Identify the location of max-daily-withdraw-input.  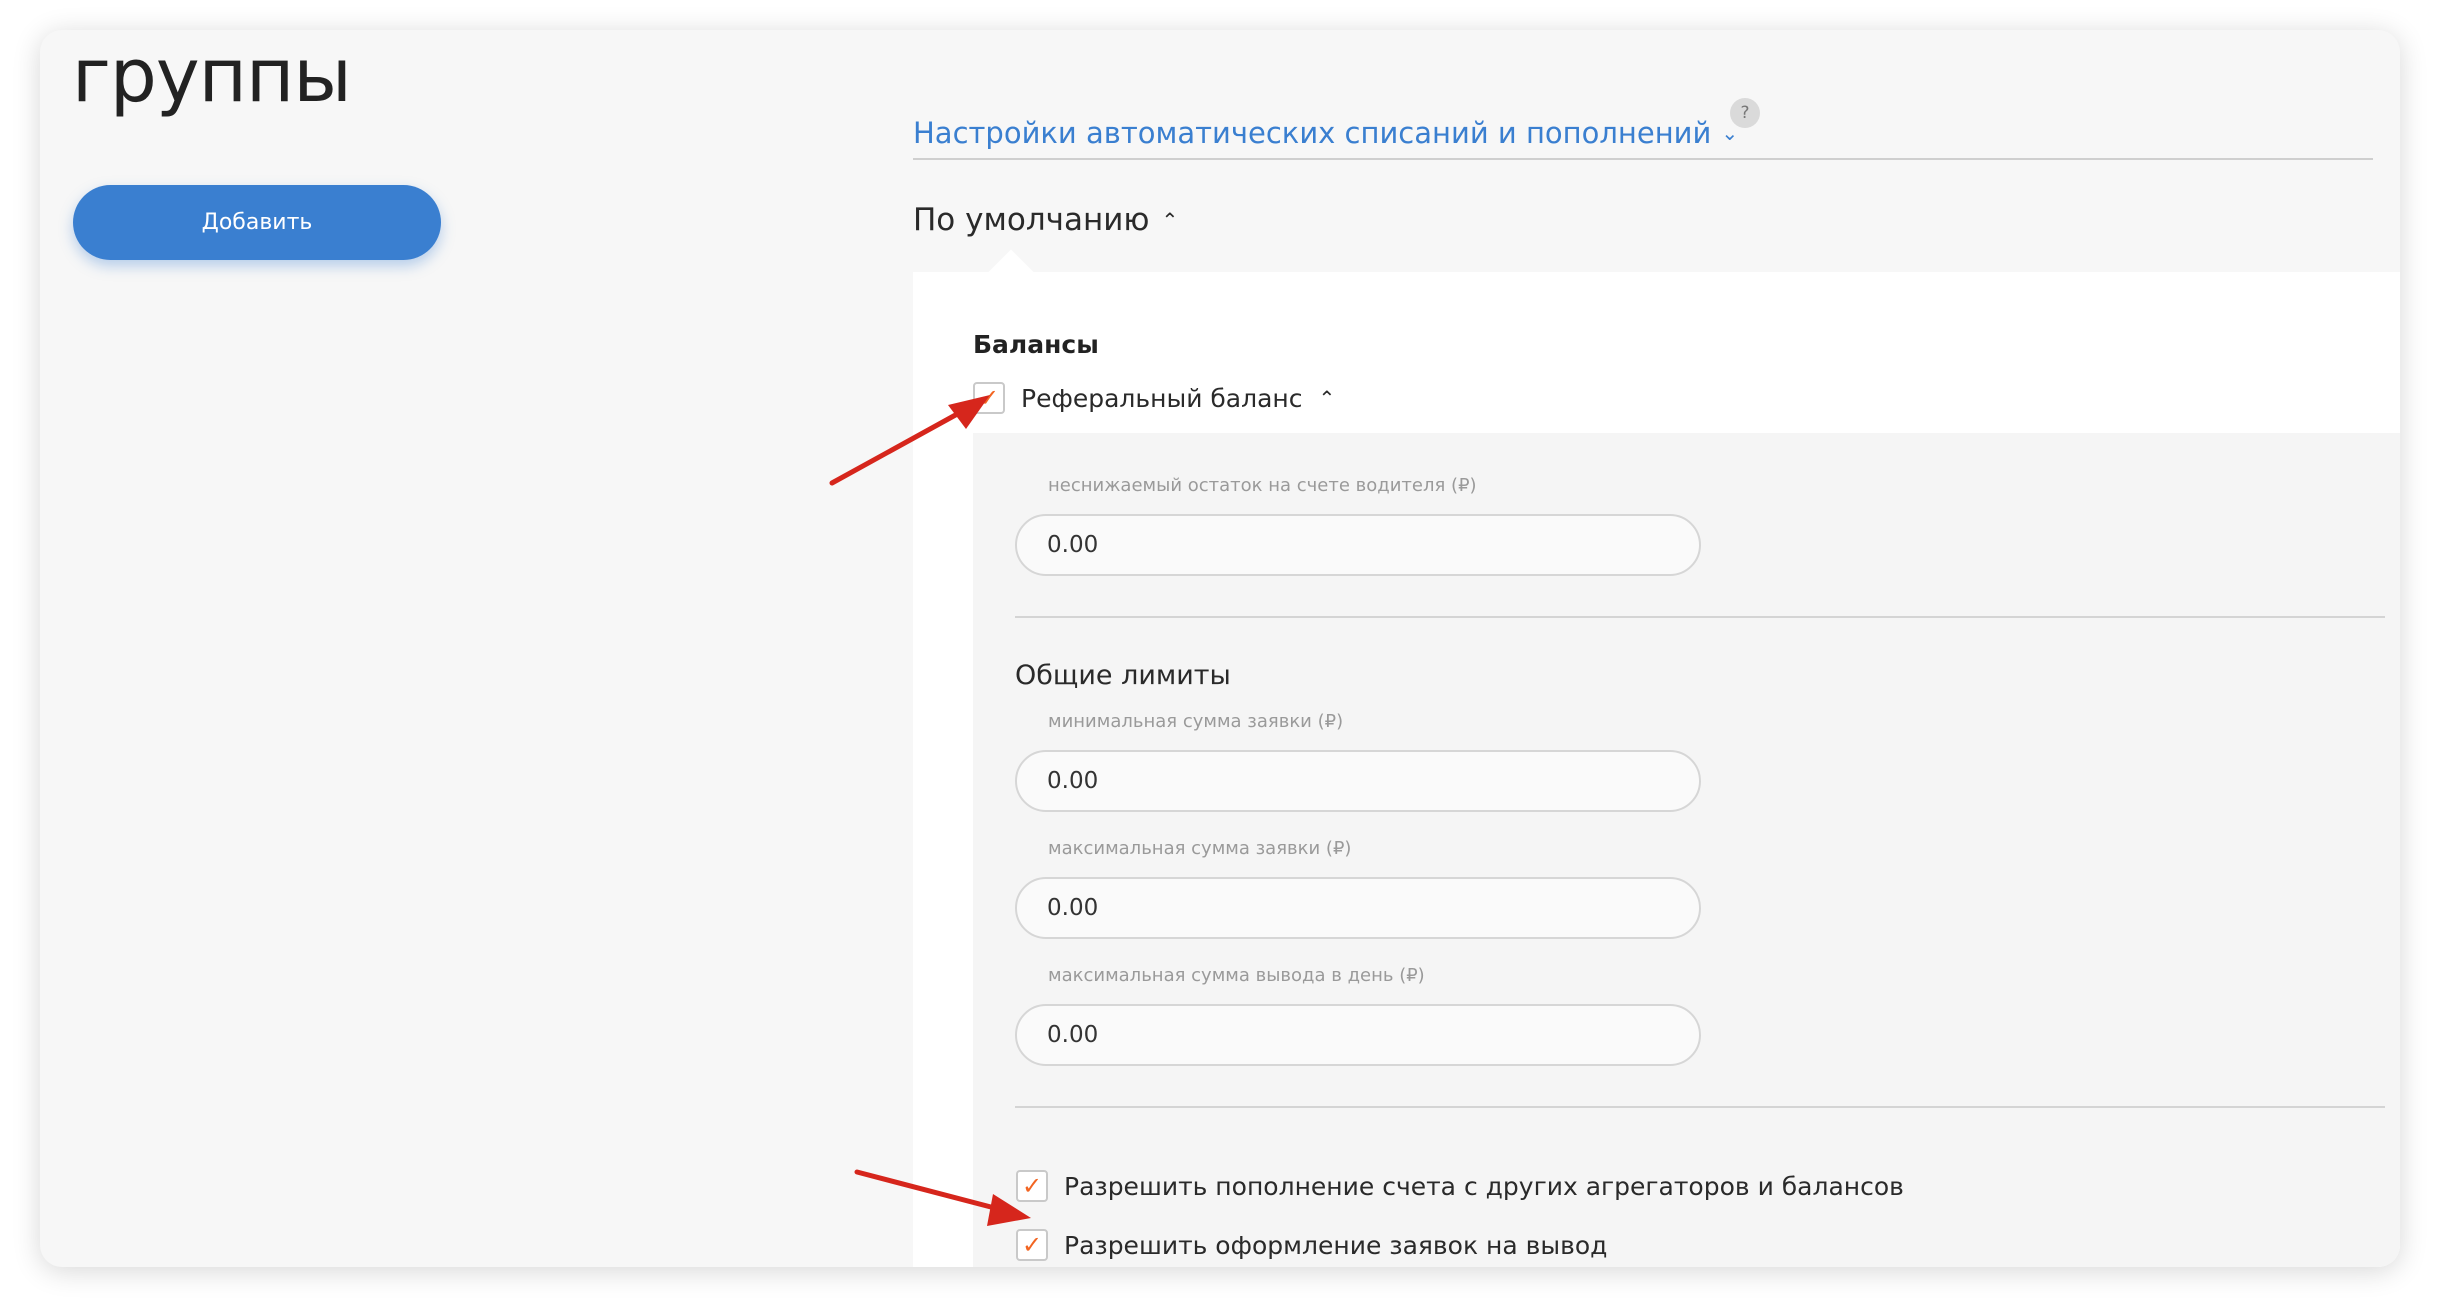
(1358, 1035).